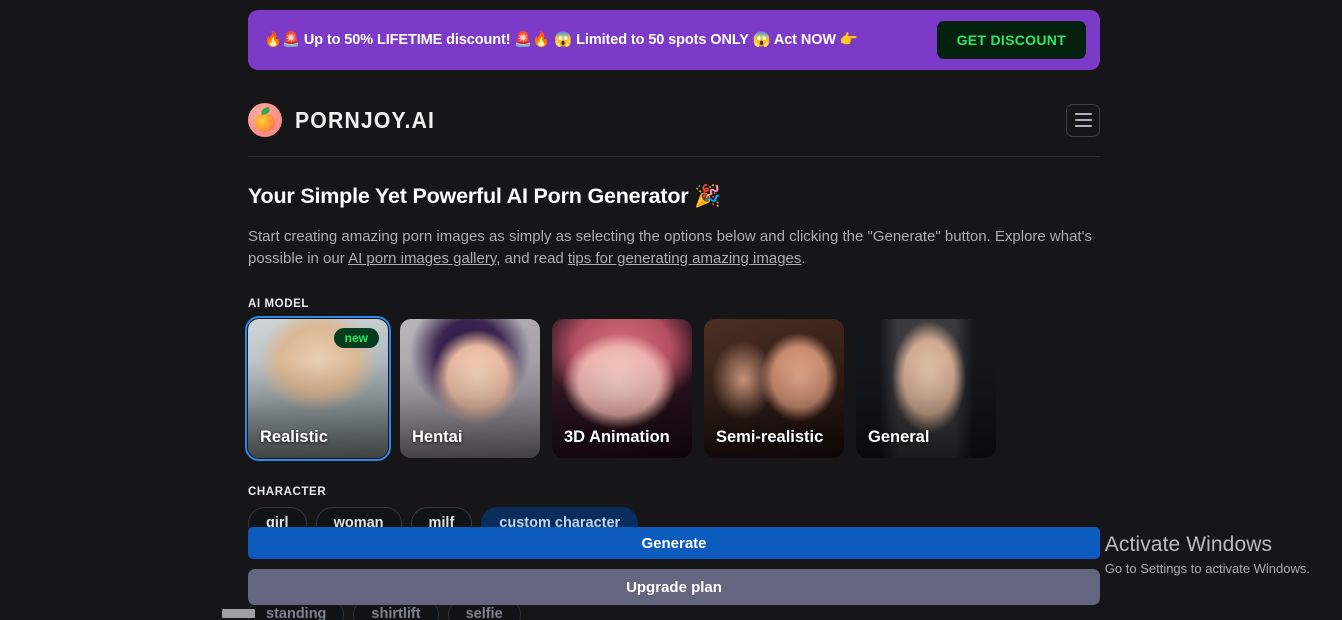 This screenshot has width=1342, height=620. What do you see at coordinates (265, 120) in the screenshot?
I see `peach-icon` at bounding box center [265, 120].